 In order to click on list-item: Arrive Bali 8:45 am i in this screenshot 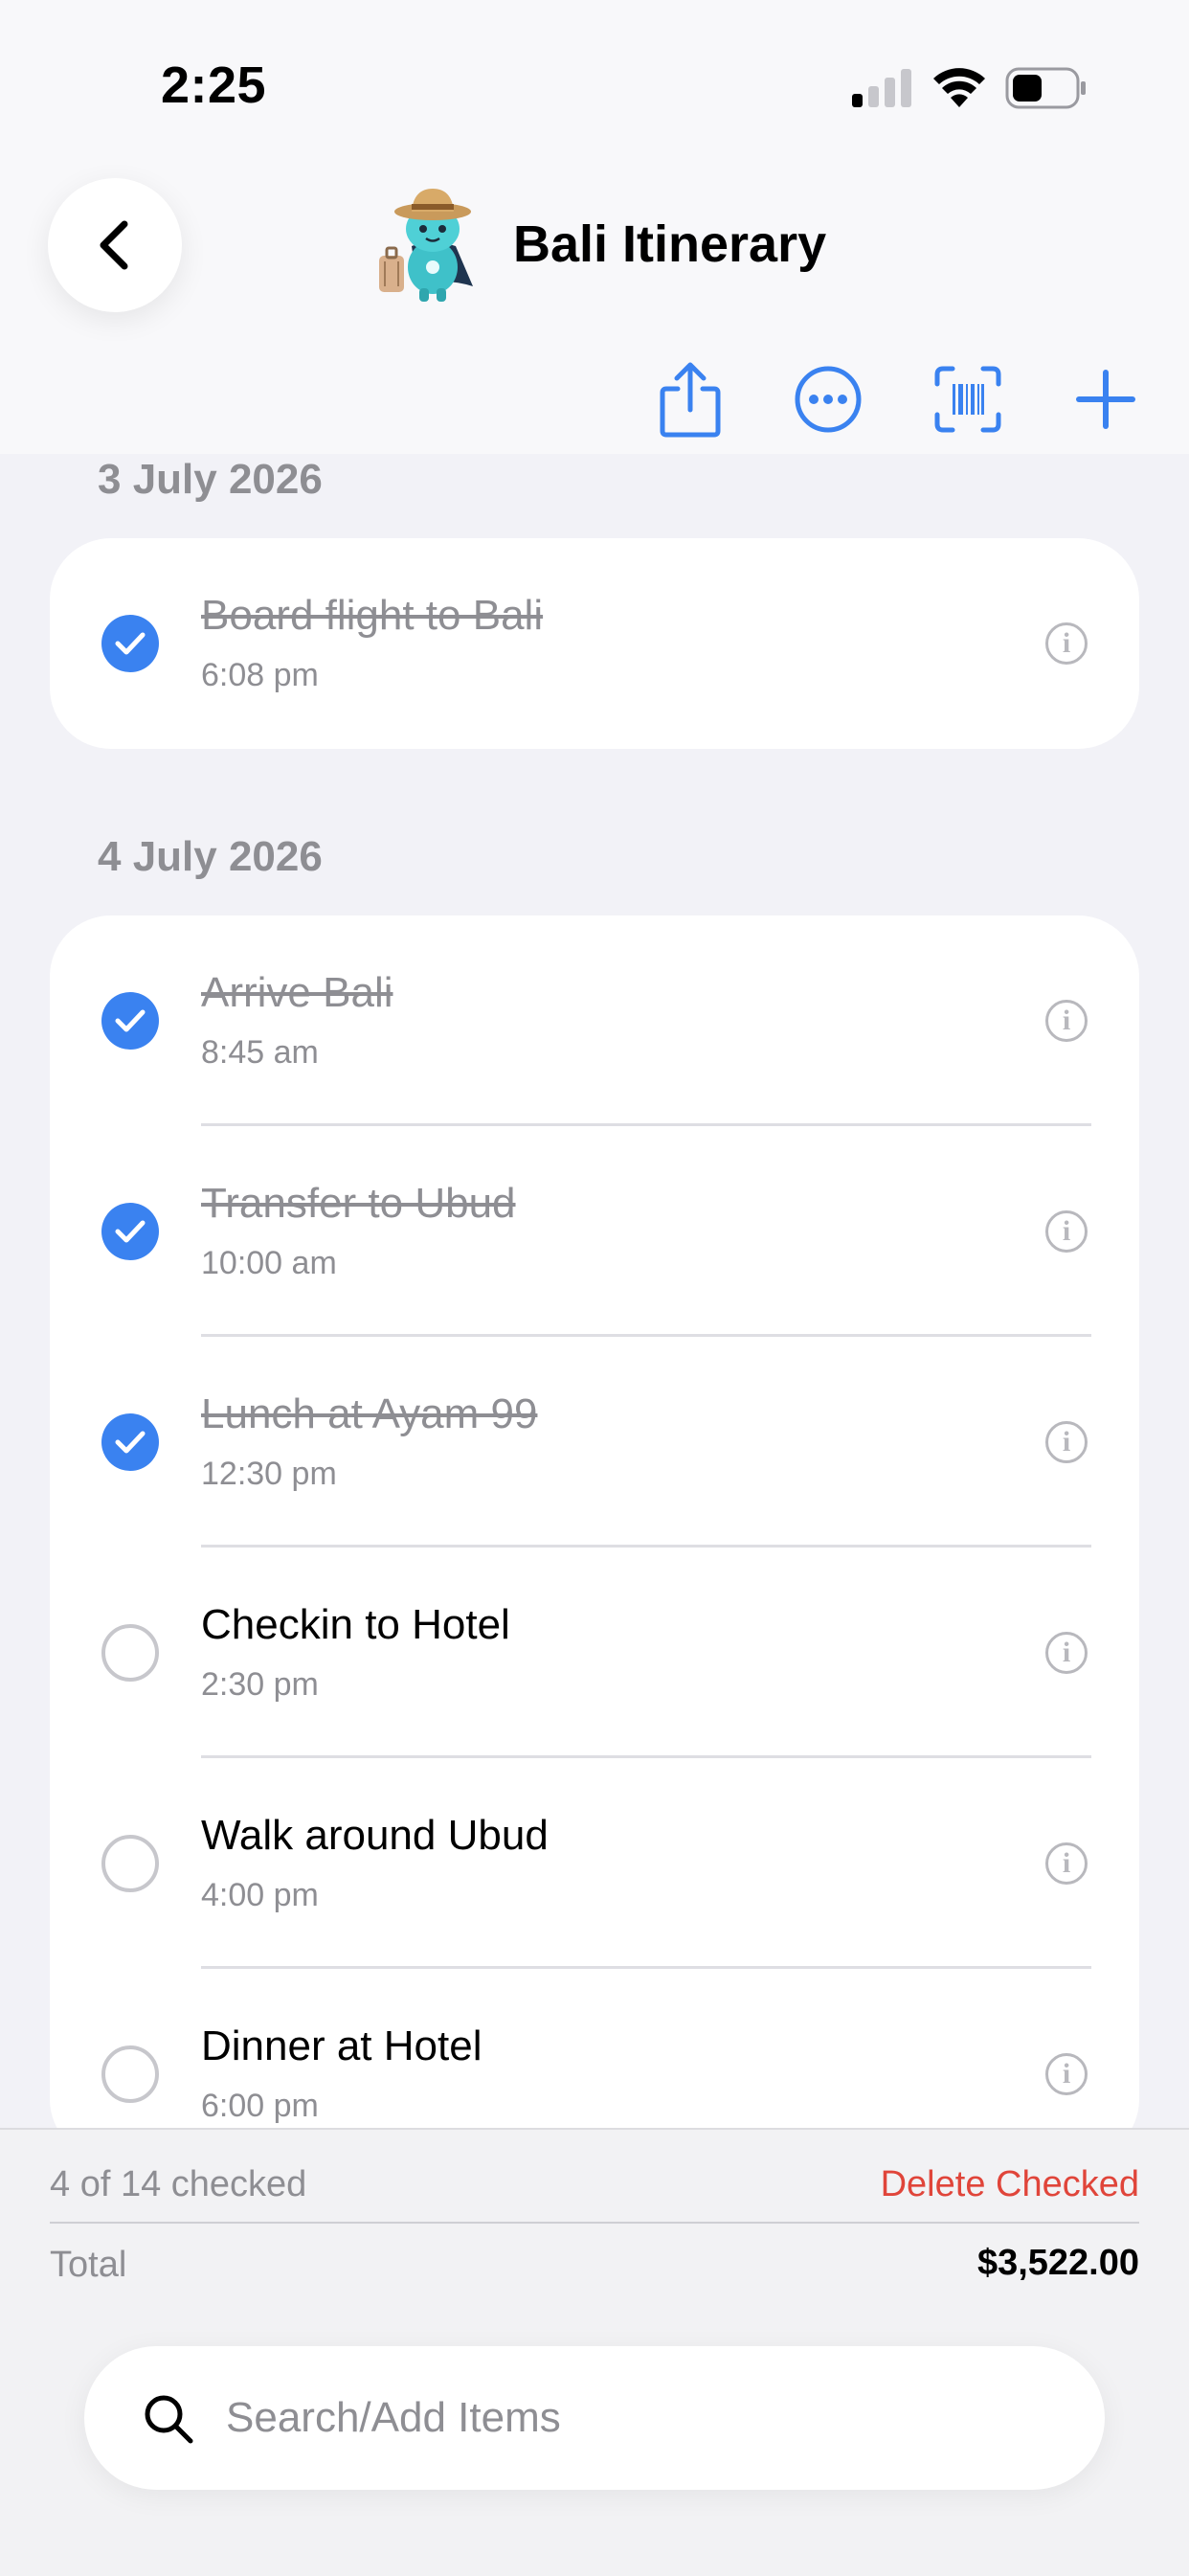, I will do `click(594, 1021)`.